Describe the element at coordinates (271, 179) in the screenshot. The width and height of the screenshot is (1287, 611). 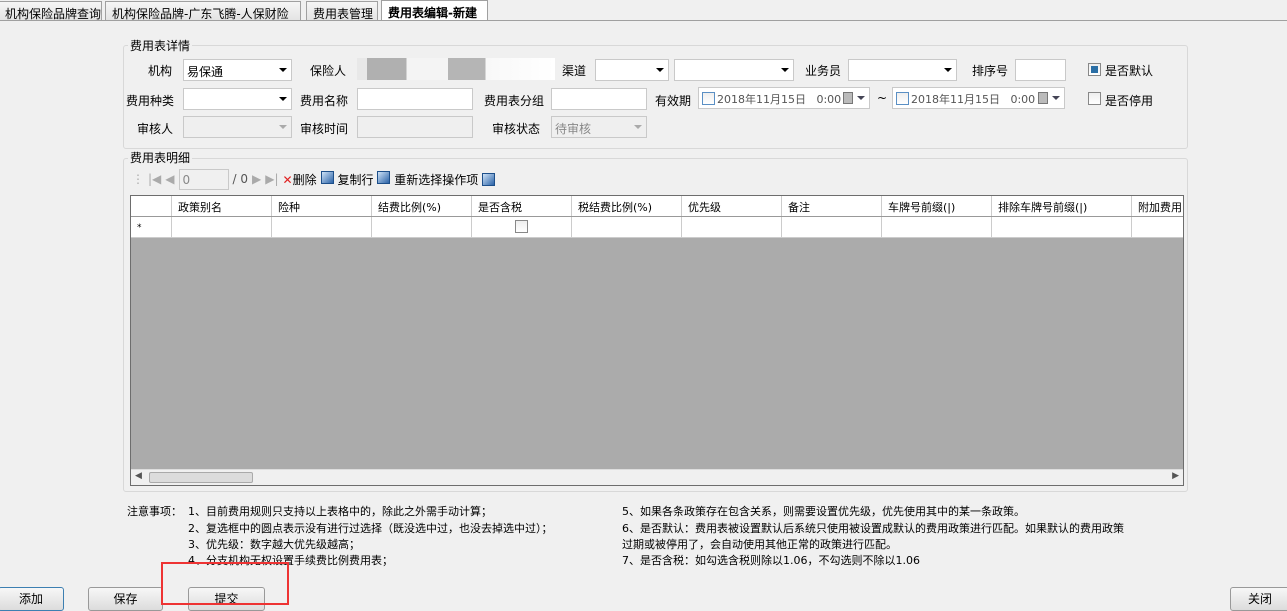
I see `last-page-icon: ▶|` at that location.